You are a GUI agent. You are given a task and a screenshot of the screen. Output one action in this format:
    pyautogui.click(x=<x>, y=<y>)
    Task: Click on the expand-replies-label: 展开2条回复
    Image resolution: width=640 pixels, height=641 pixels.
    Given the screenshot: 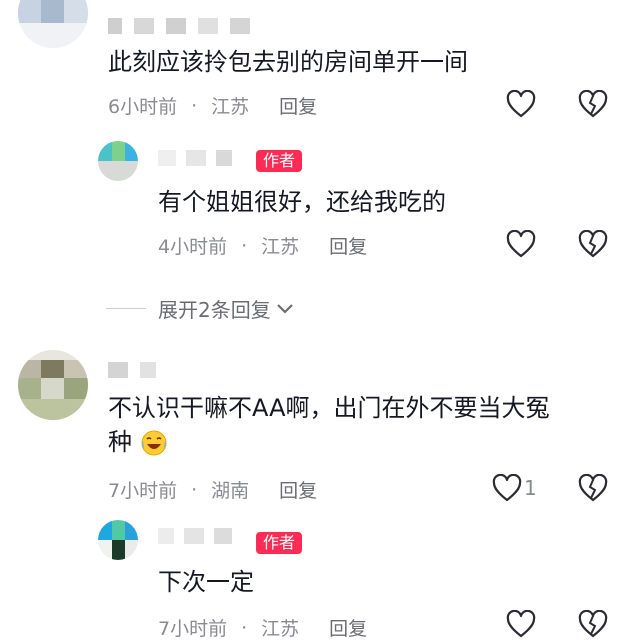 What is the action you would take?
    pyautogui.click(x=214, y=310)
    